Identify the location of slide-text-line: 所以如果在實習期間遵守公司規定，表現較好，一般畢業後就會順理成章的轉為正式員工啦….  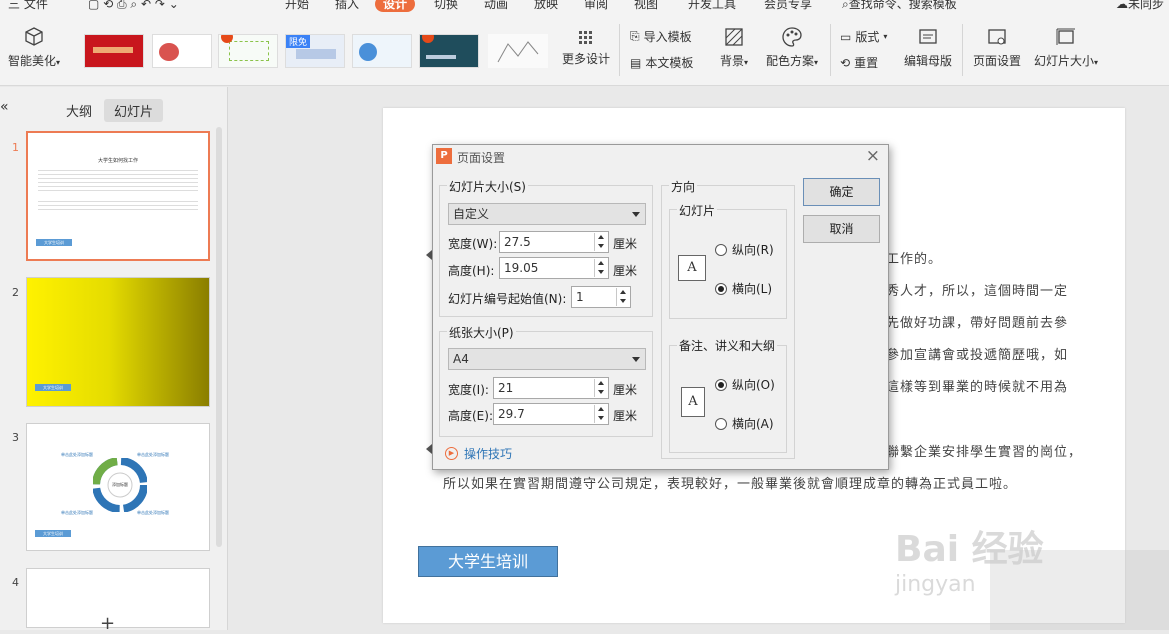
(730, 484).